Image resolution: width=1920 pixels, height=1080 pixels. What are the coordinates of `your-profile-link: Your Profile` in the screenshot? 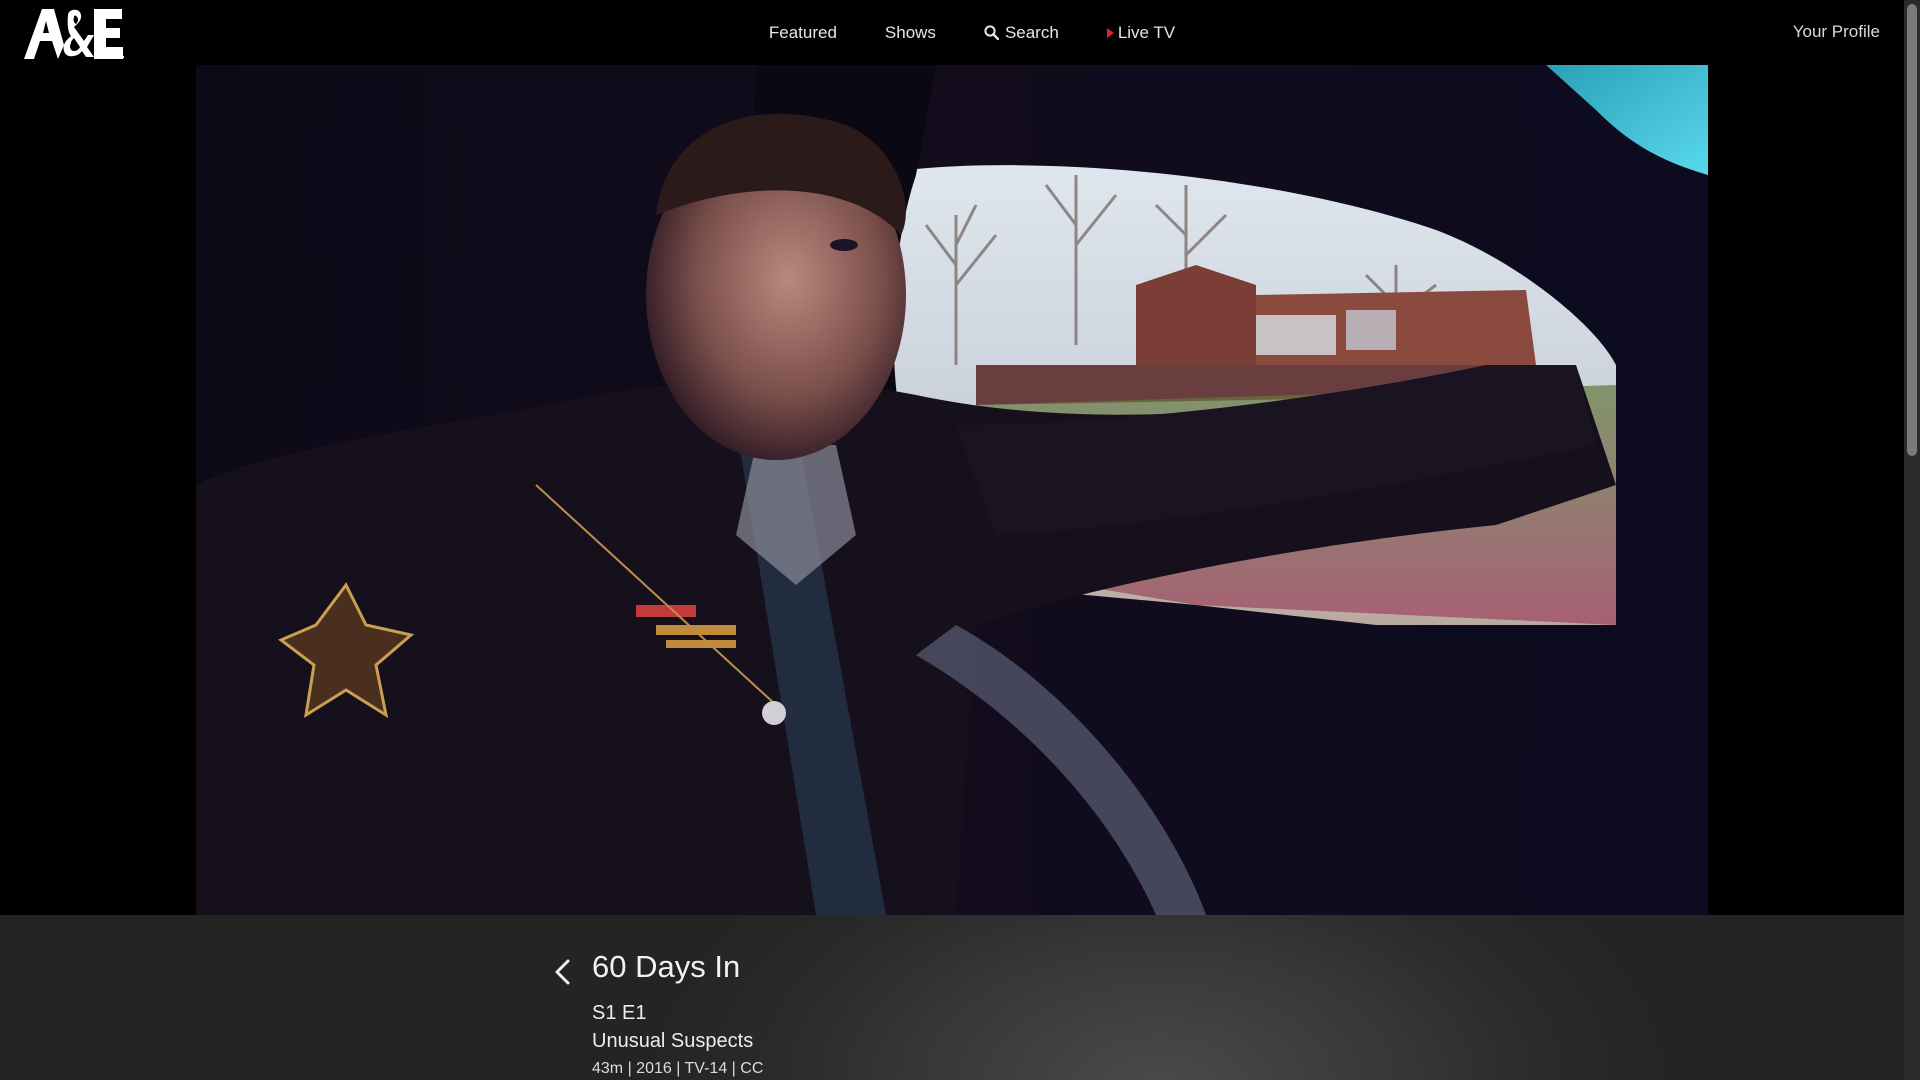 It's located at (1836, 32).